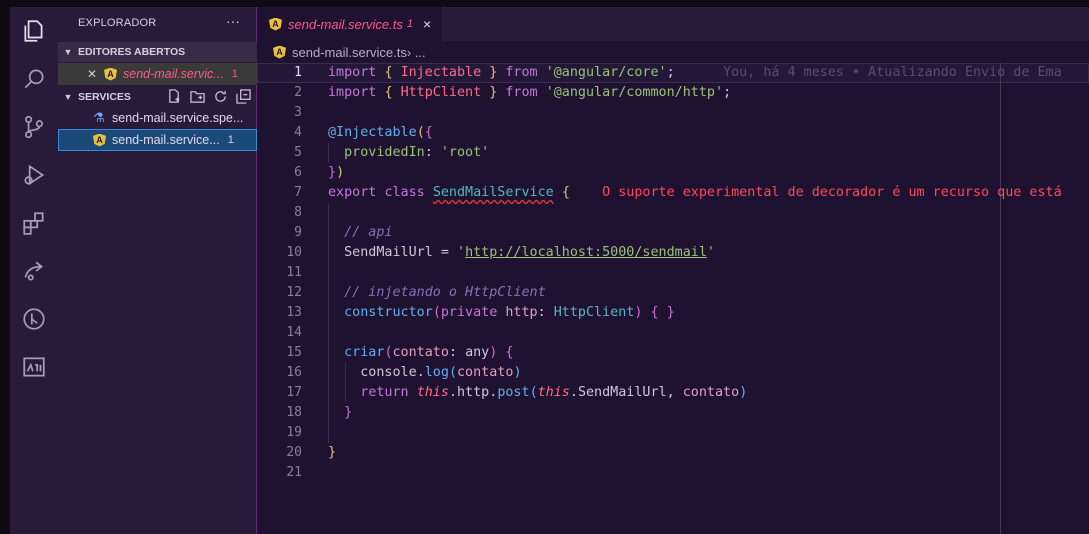  I want to click on line-number: 20, so click(294, 452).